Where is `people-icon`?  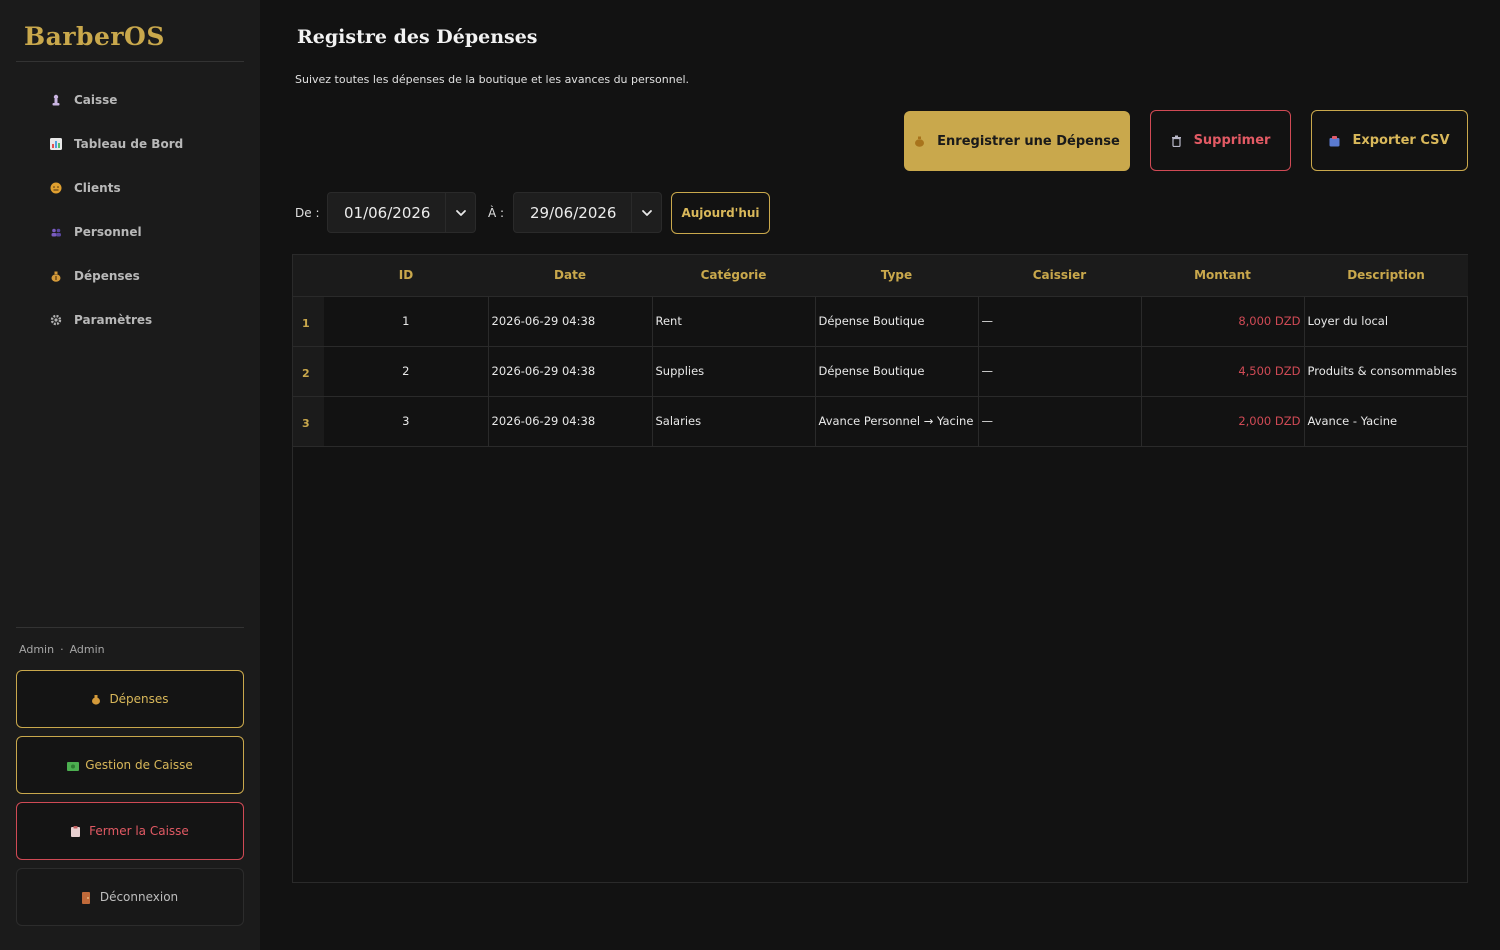 people-icon is located at coordinates (56, 232).